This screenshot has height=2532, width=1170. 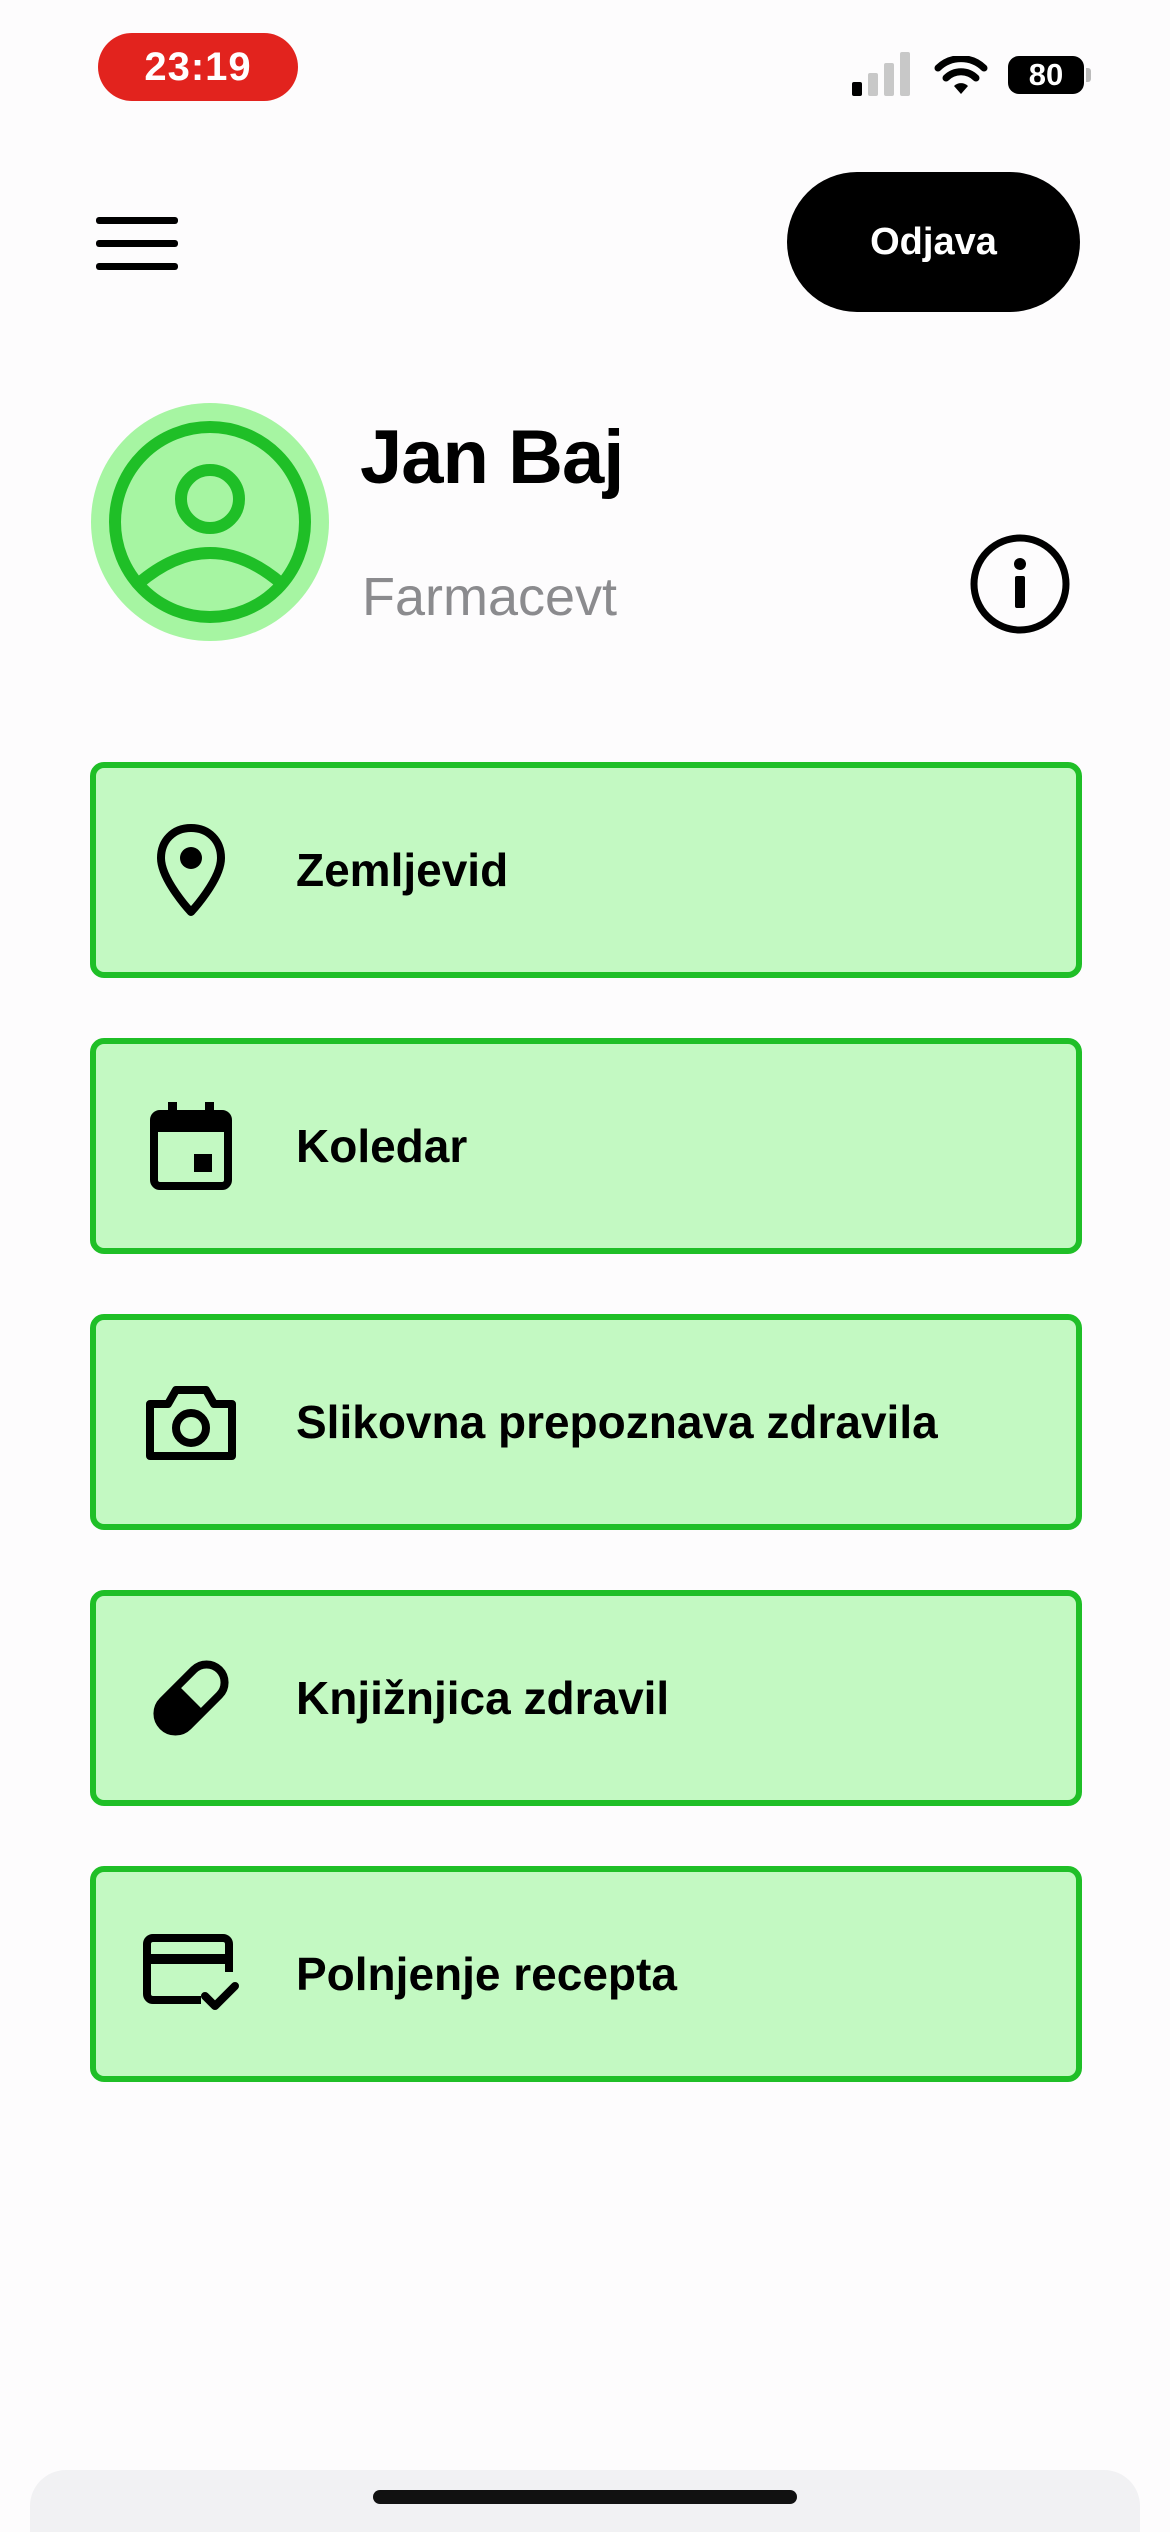 What do you see at coordinates (585, 2497) in the screenshot?
I see `home-indicator` at bounding box center [585, 2497].